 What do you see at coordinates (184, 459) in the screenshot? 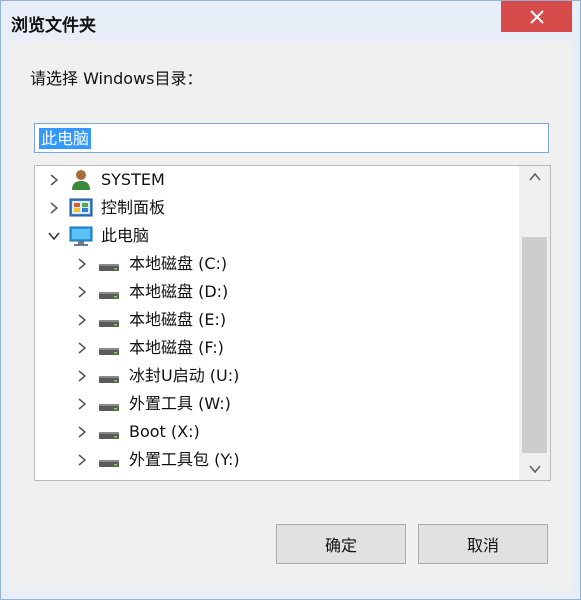
I see `tree-item-label: 外置工具包 (Y:)` at bounding box center [184, 459].